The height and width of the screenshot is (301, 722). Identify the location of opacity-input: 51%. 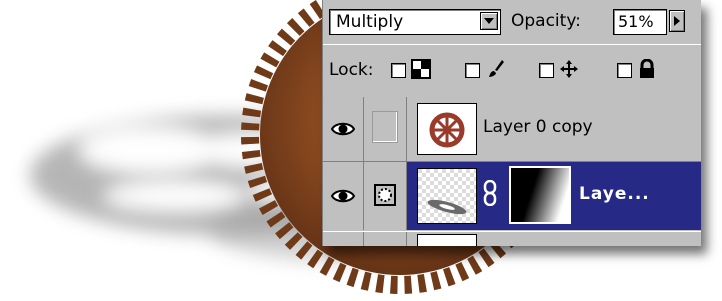
(640, 22).